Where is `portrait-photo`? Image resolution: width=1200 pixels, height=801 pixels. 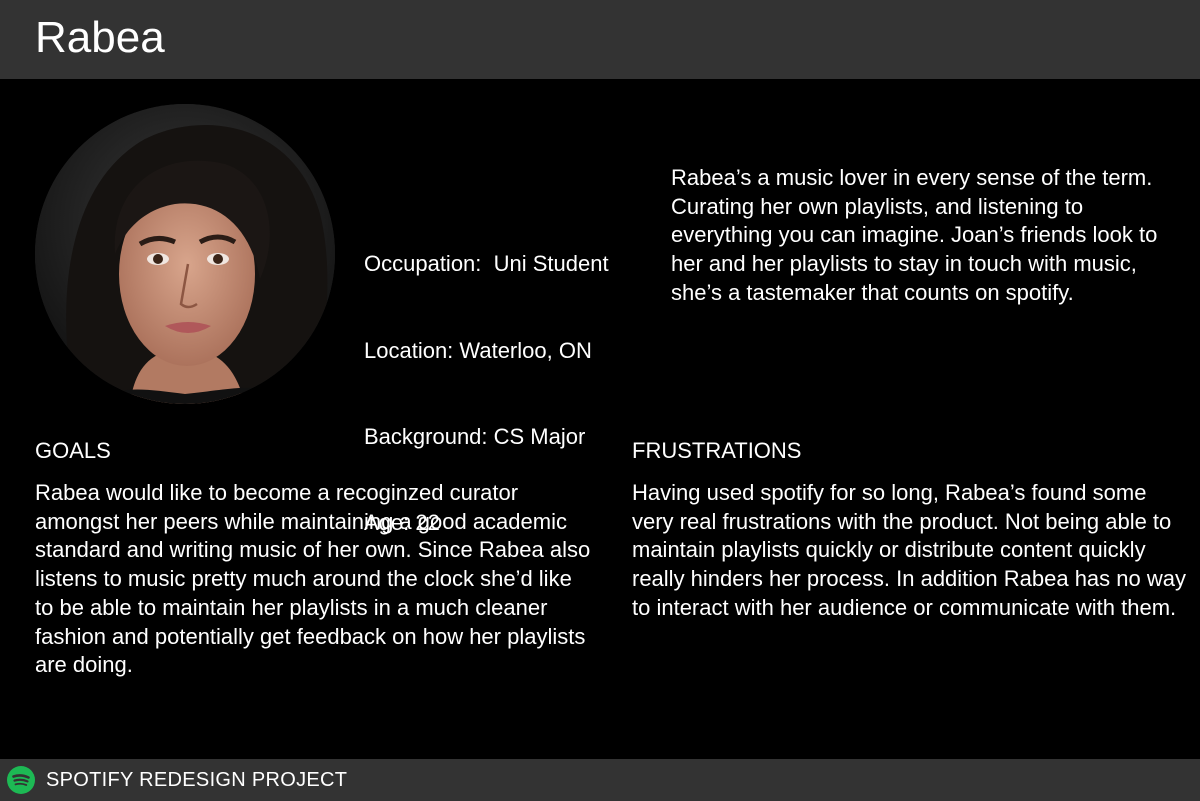 portrait-photo is located at coordinates (185, 254).